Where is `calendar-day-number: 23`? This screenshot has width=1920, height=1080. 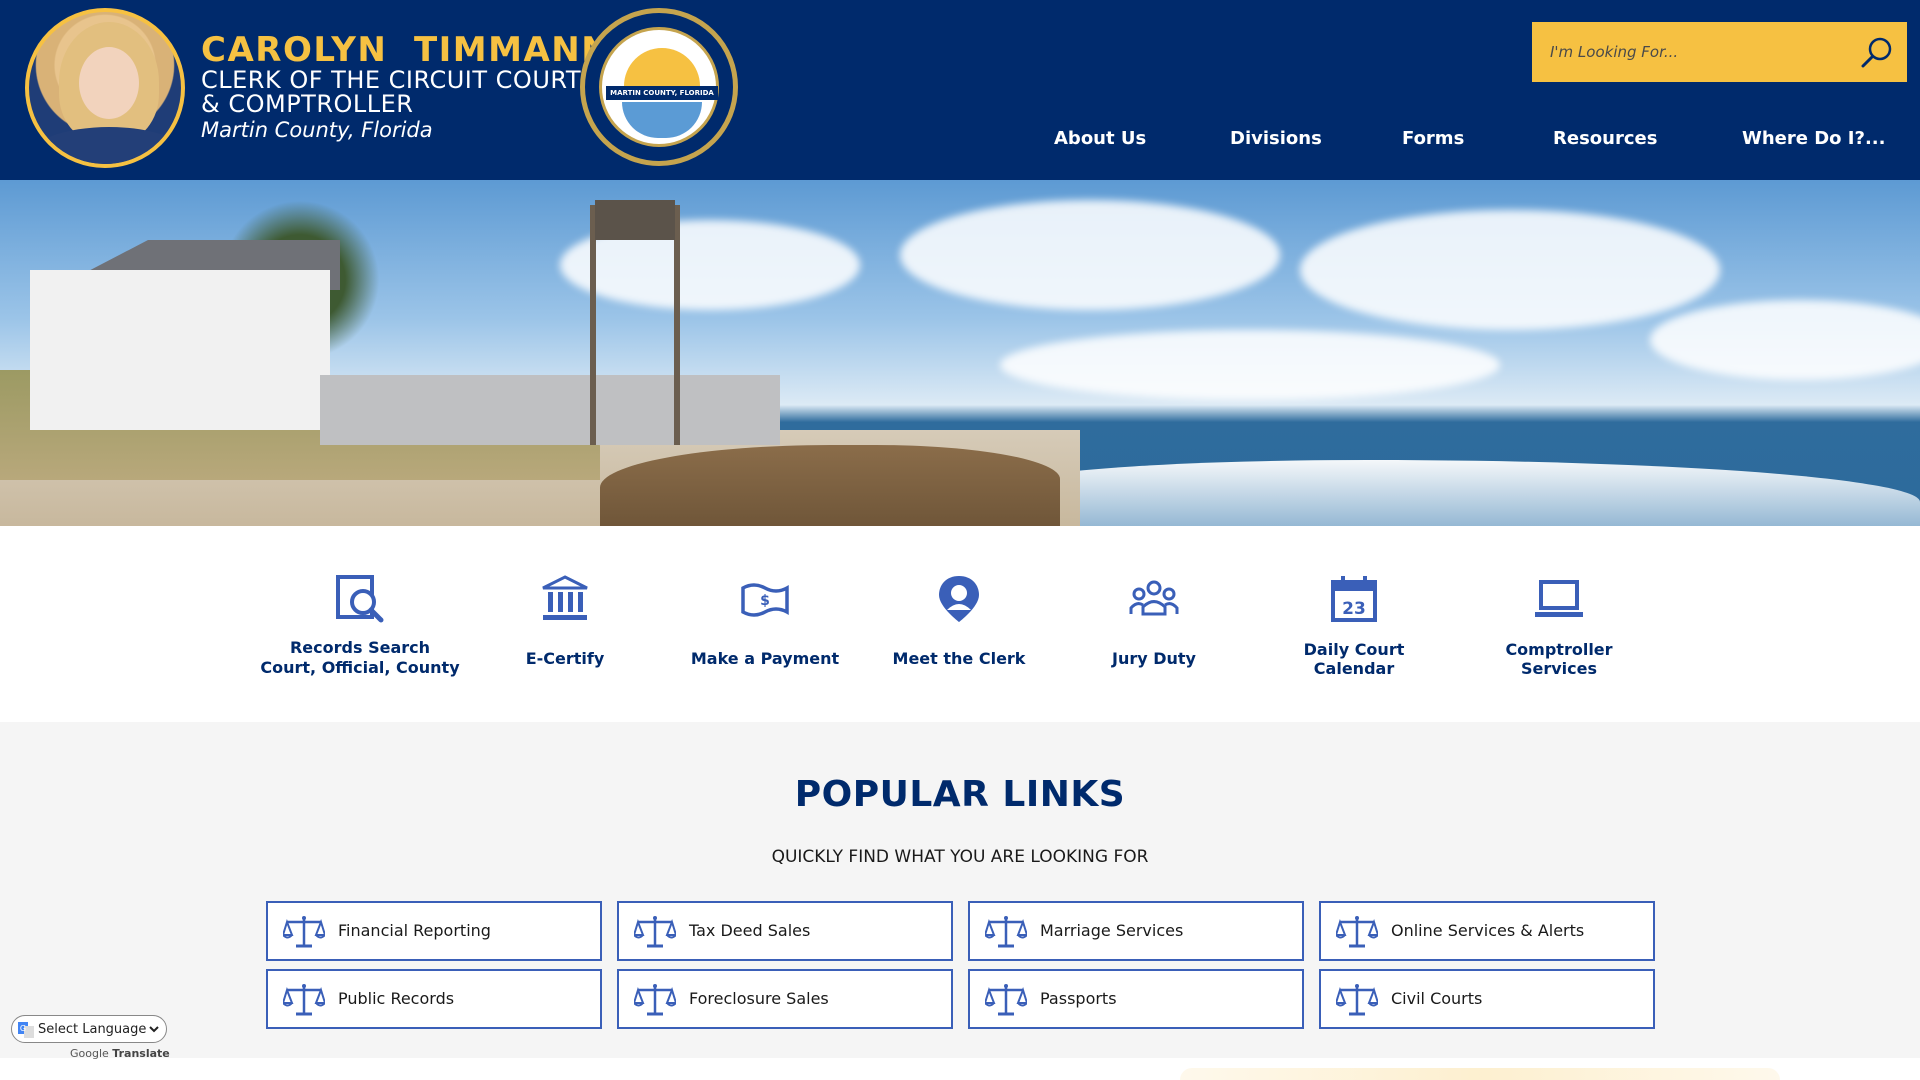 calendar-day-number: 23 is located at coordinates (1354, 609).